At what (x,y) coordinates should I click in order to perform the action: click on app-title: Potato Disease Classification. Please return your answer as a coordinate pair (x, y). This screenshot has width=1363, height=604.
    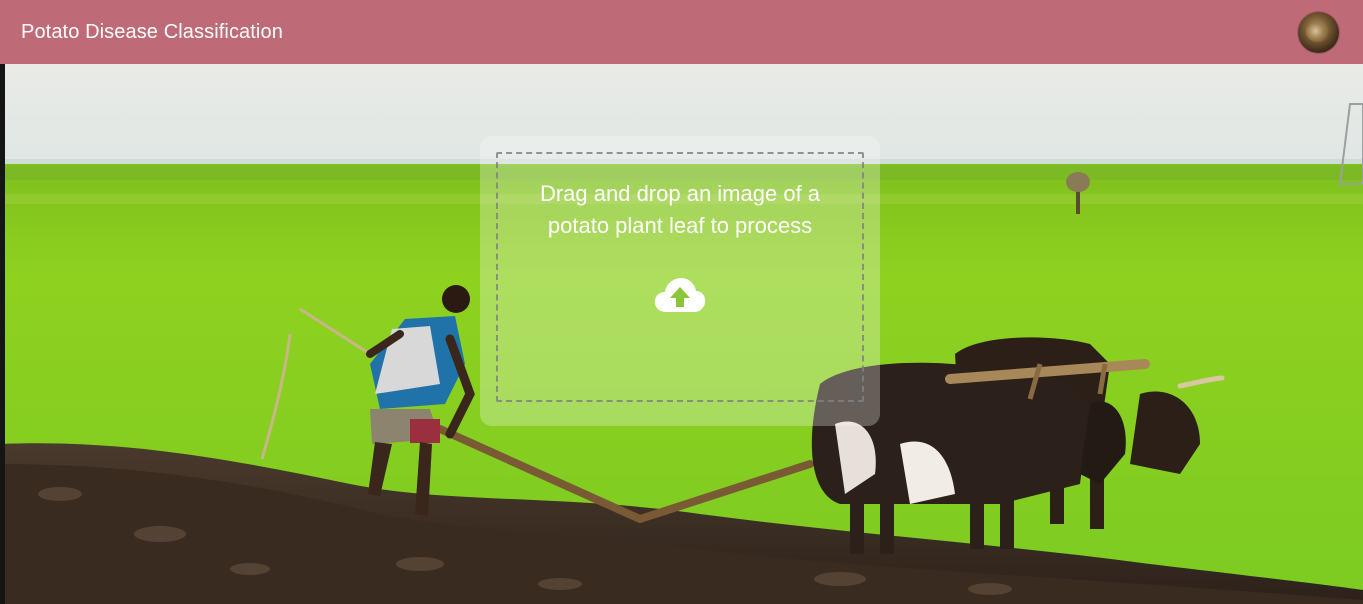
    Looking at the image, I should click on (152, 31).